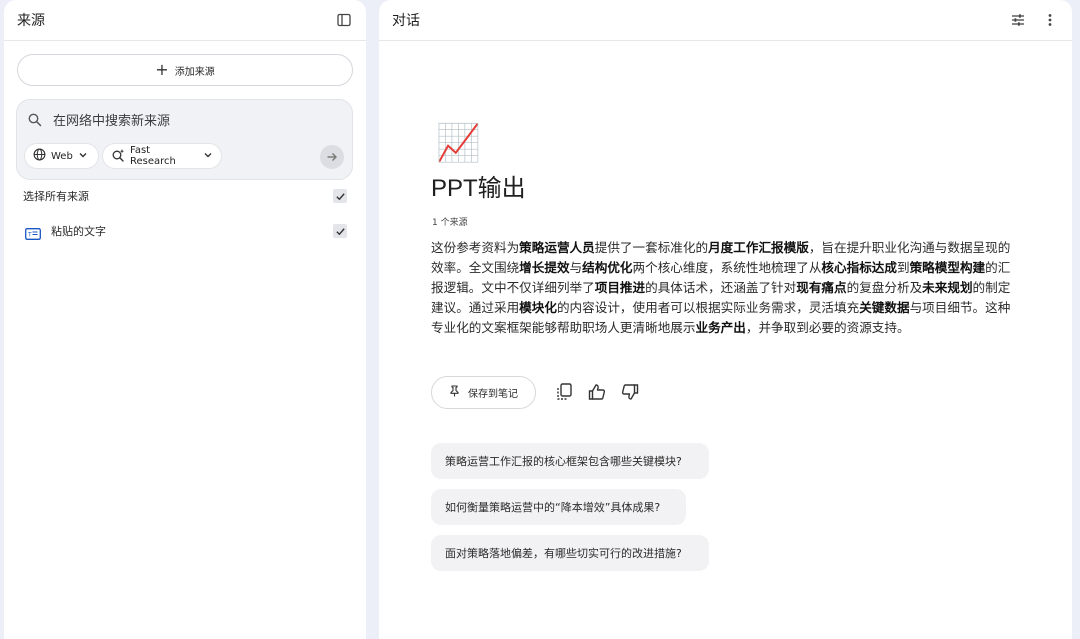  What do you see at coordinates (576, 267) in the screenshot?
I see `summary-text: 与` at bounding box center [576, 267].